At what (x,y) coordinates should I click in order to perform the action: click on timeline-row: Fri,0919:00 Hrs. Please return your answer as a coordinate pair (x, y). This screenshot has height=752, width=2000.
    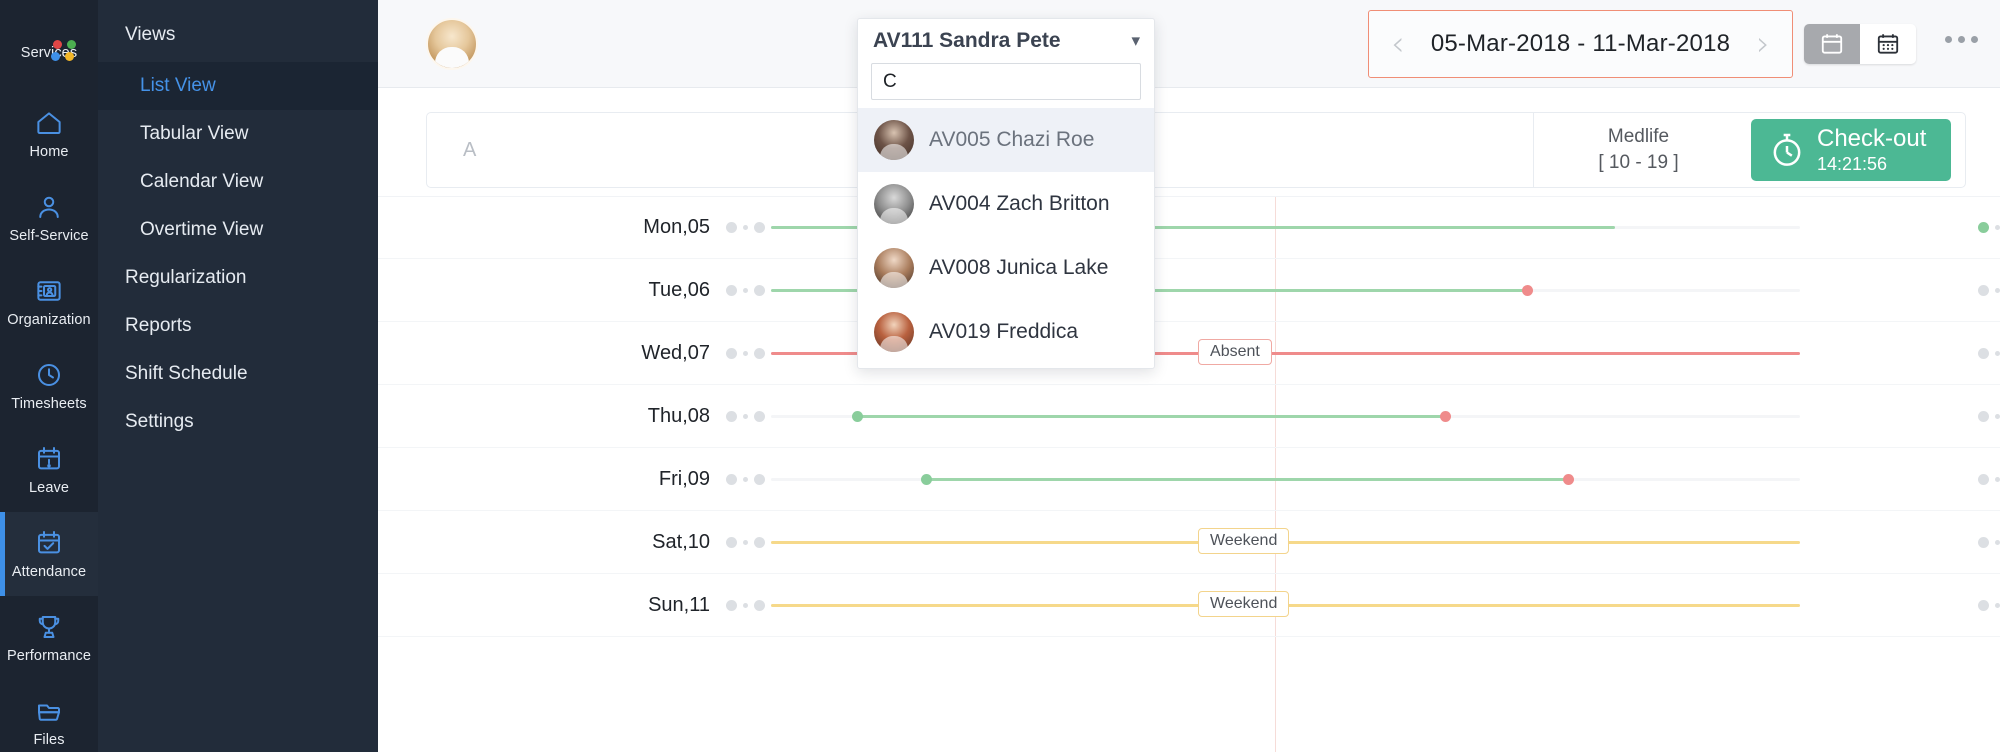
    Looking at the image, I should click on (1189, 479).